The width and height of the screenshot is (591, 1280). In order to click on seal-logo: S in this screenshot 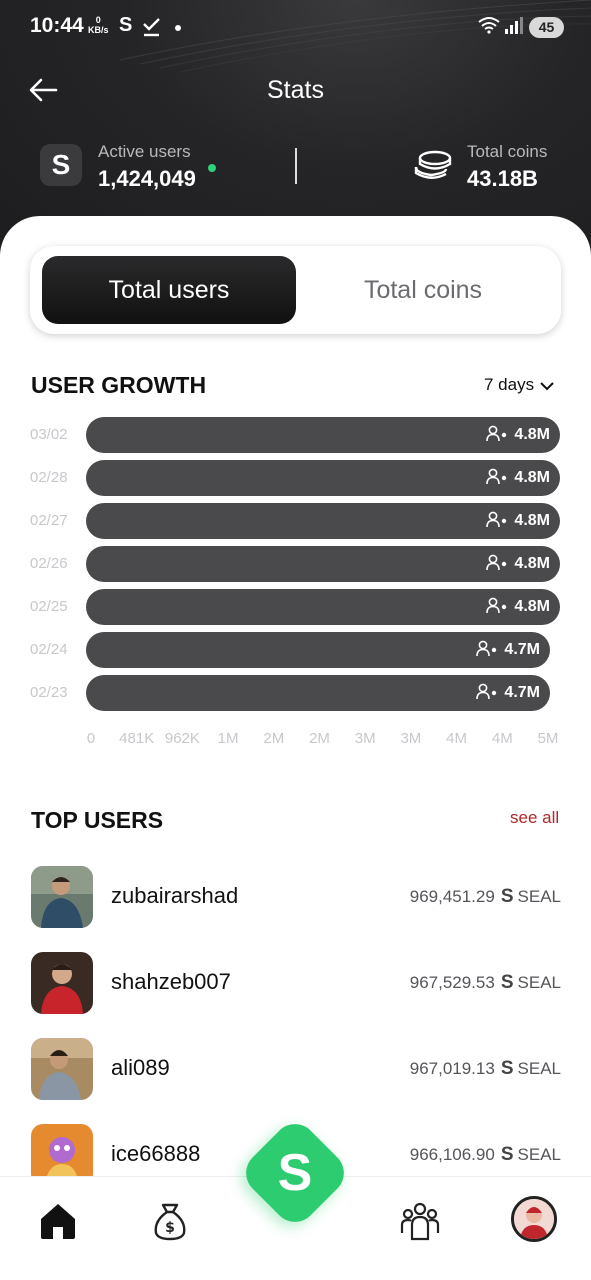, I will do `click(61, 165)`.